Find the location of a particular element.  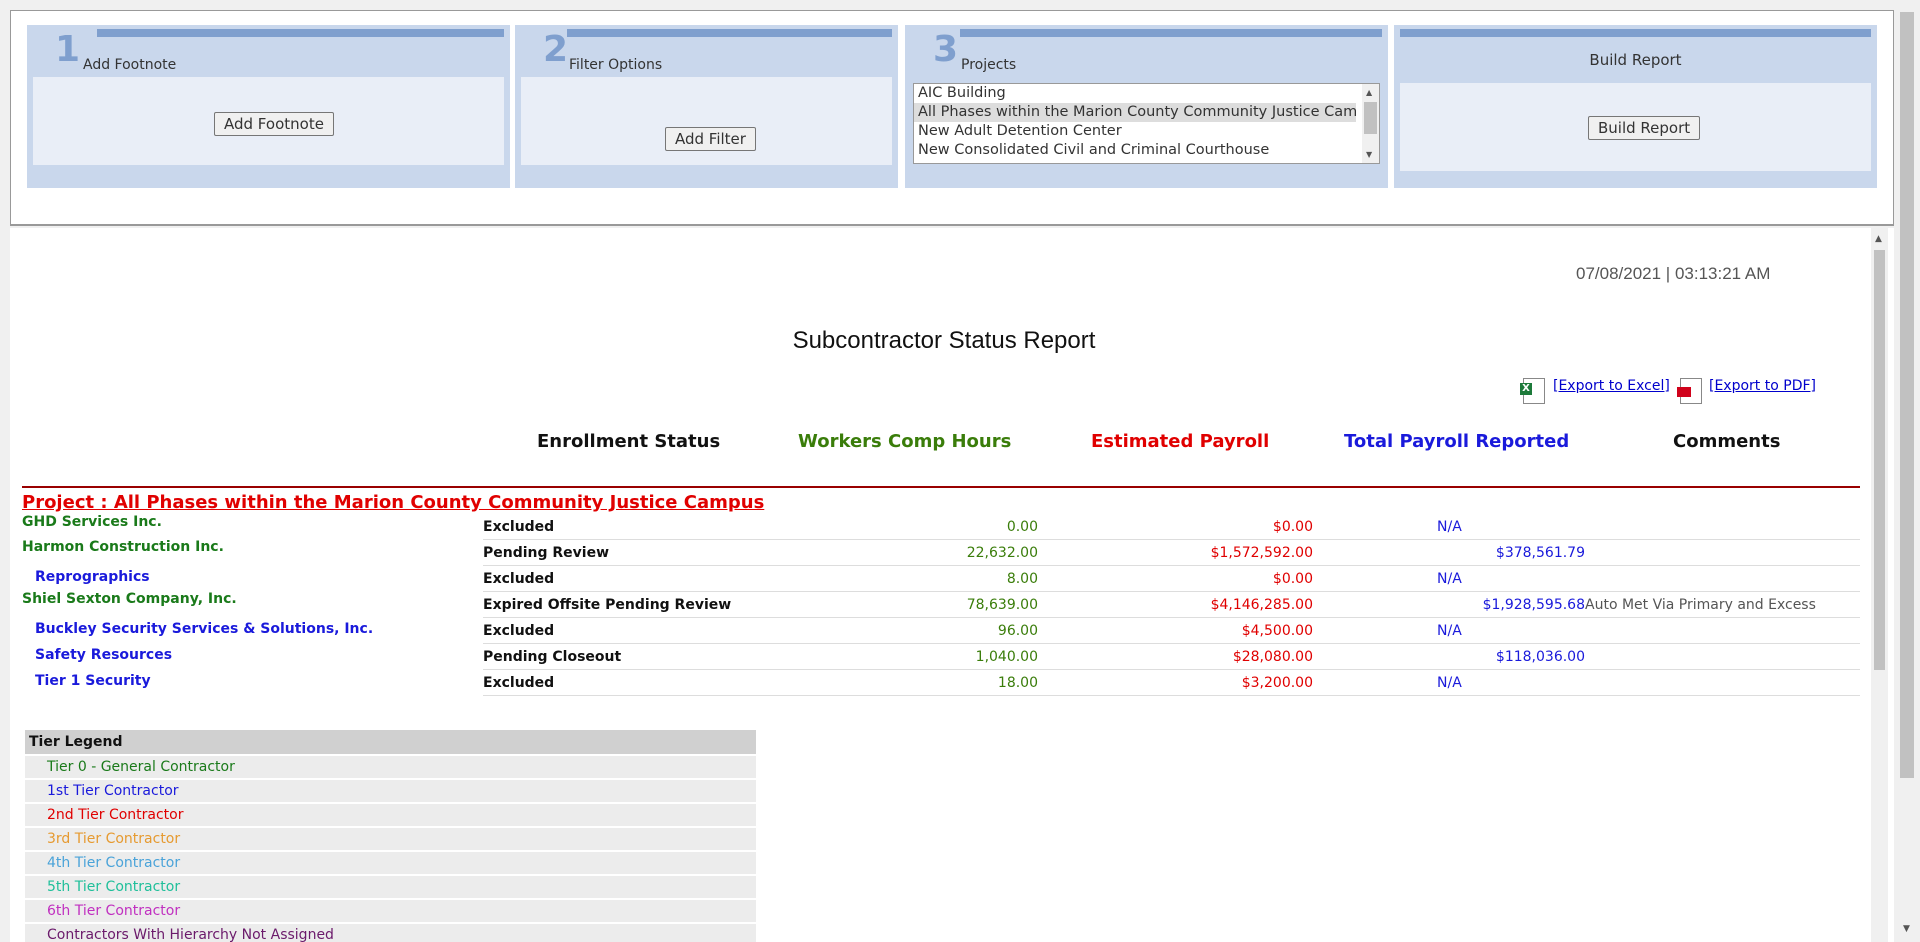

report-scroll-thumb is located at coordinates (1879, 460).